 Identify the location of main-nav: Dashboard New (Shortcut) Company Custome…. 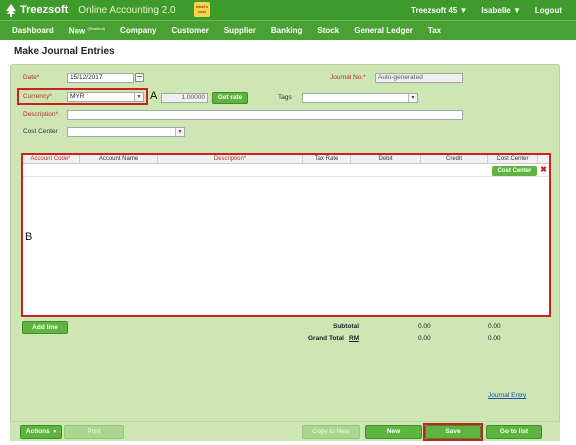
(288, 30).